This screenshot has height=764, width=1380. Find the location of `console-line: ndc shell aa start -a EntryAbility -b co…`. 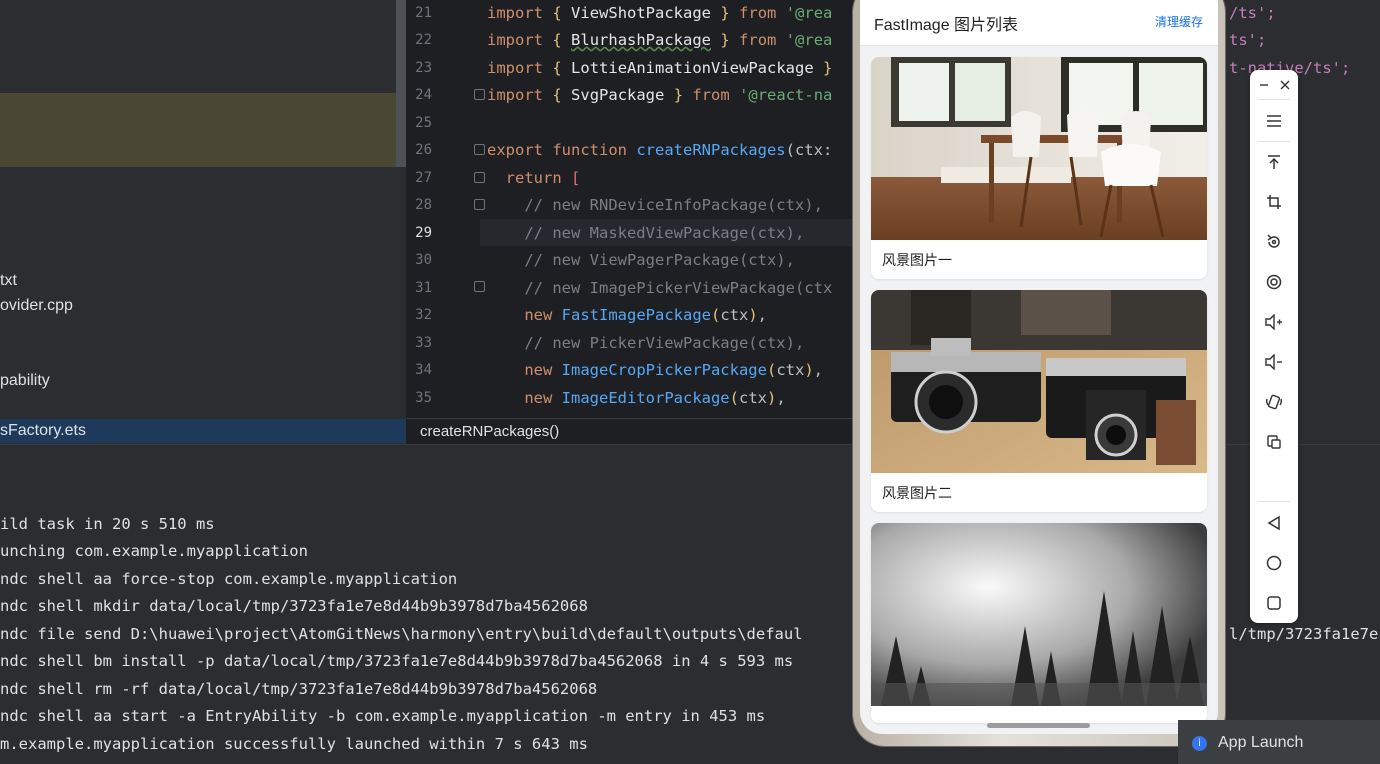

console-line: ndc shell aa start -a EntryAbility -b co… is located at coordinates (383, 716).